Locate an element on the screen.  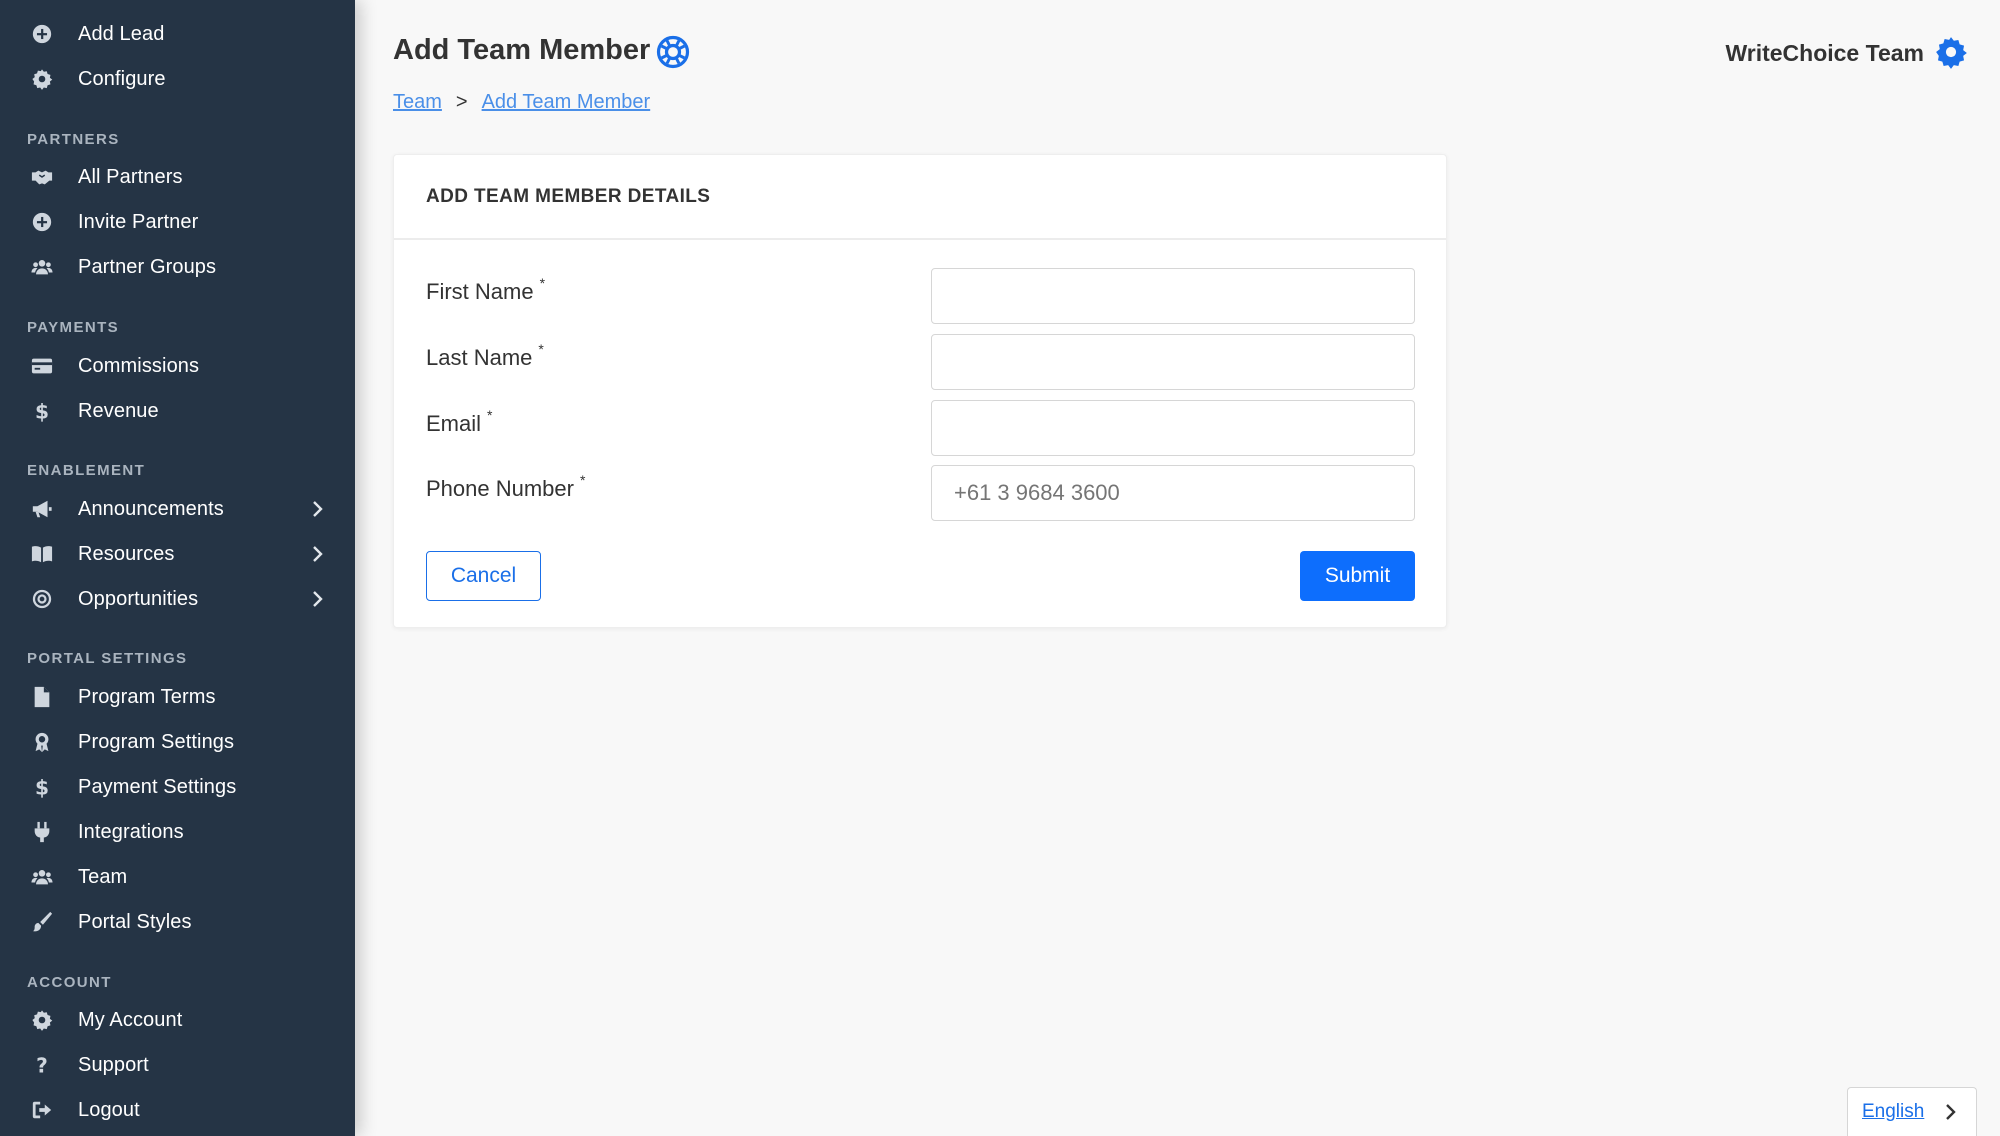
sidebar-item-resources: Resources is located at coordinates (177, 554).